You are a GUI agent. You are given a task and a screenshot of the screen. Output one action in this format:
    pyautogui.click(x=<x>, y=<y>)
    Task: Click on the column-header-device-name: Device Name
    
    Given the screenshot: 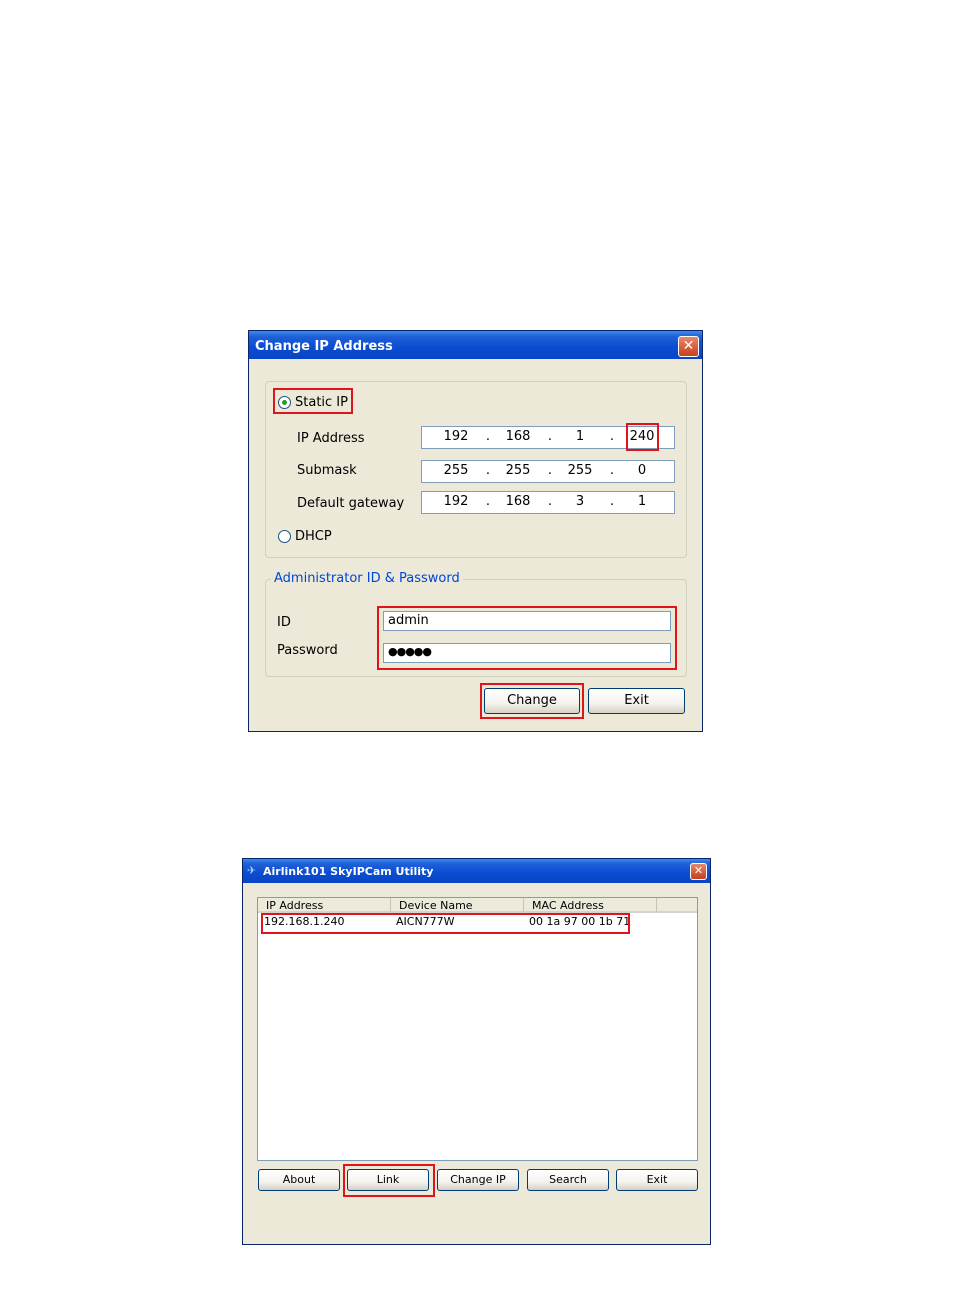 What is the action you would take?
    pyautogui.click(x=457, y=905)
    